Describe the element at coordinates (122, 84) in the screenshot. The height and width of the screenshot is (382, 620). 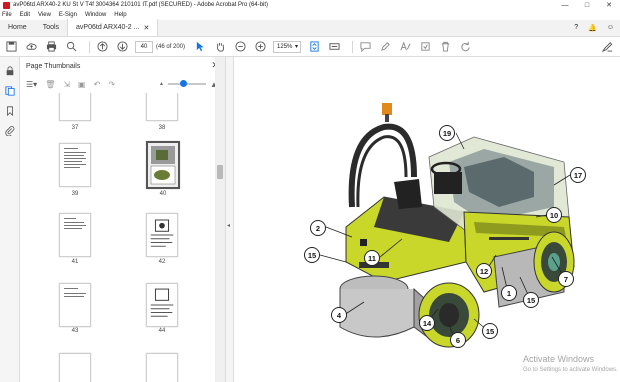
I see `panel-toolbar: ☰▾ 🗑 ⇲ ▣ ↶ ↷ ▲ ▲` at that location.